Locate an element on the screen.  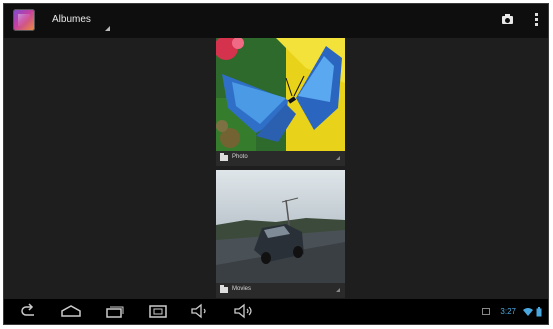
overflow-menu-icon is located at coordinates (536, 21).